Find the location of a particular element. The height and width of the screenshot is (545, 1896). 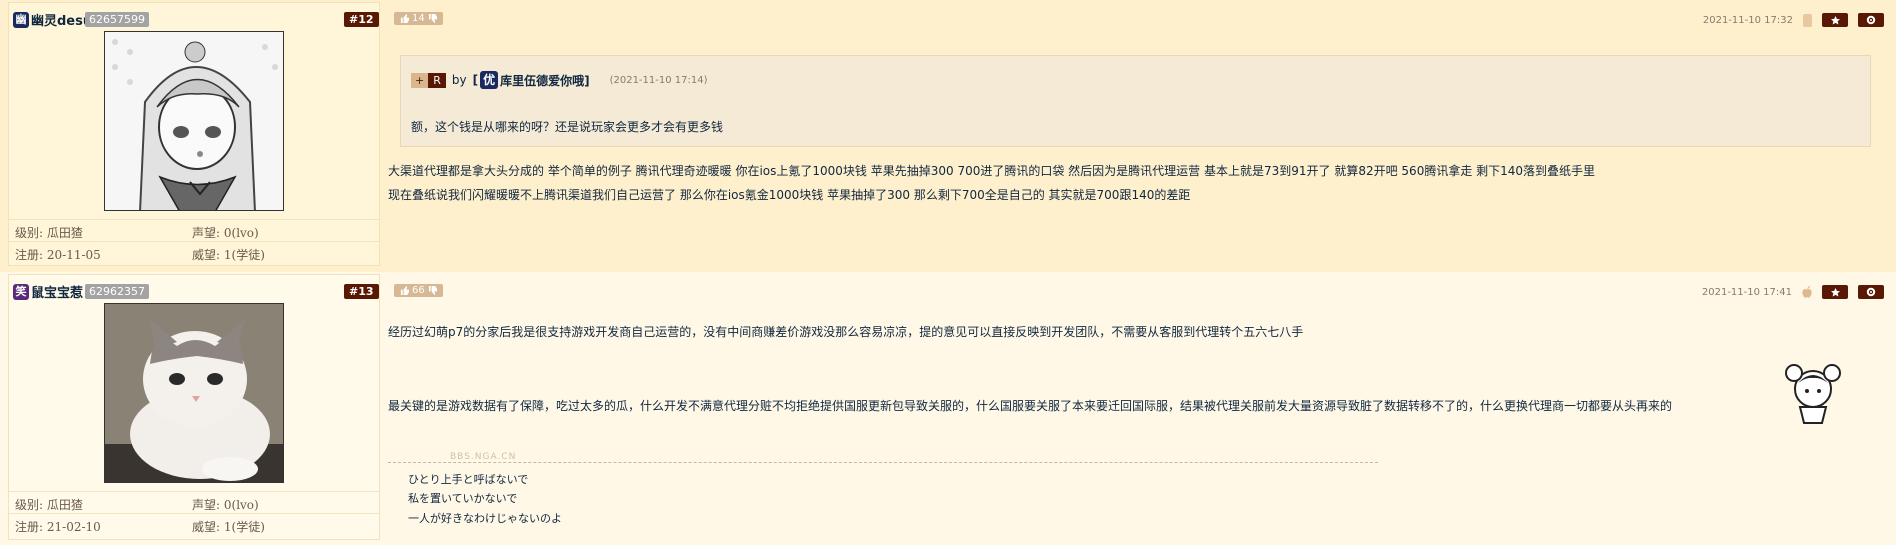

floor-number: #13 is located at coordinates (361, 291).